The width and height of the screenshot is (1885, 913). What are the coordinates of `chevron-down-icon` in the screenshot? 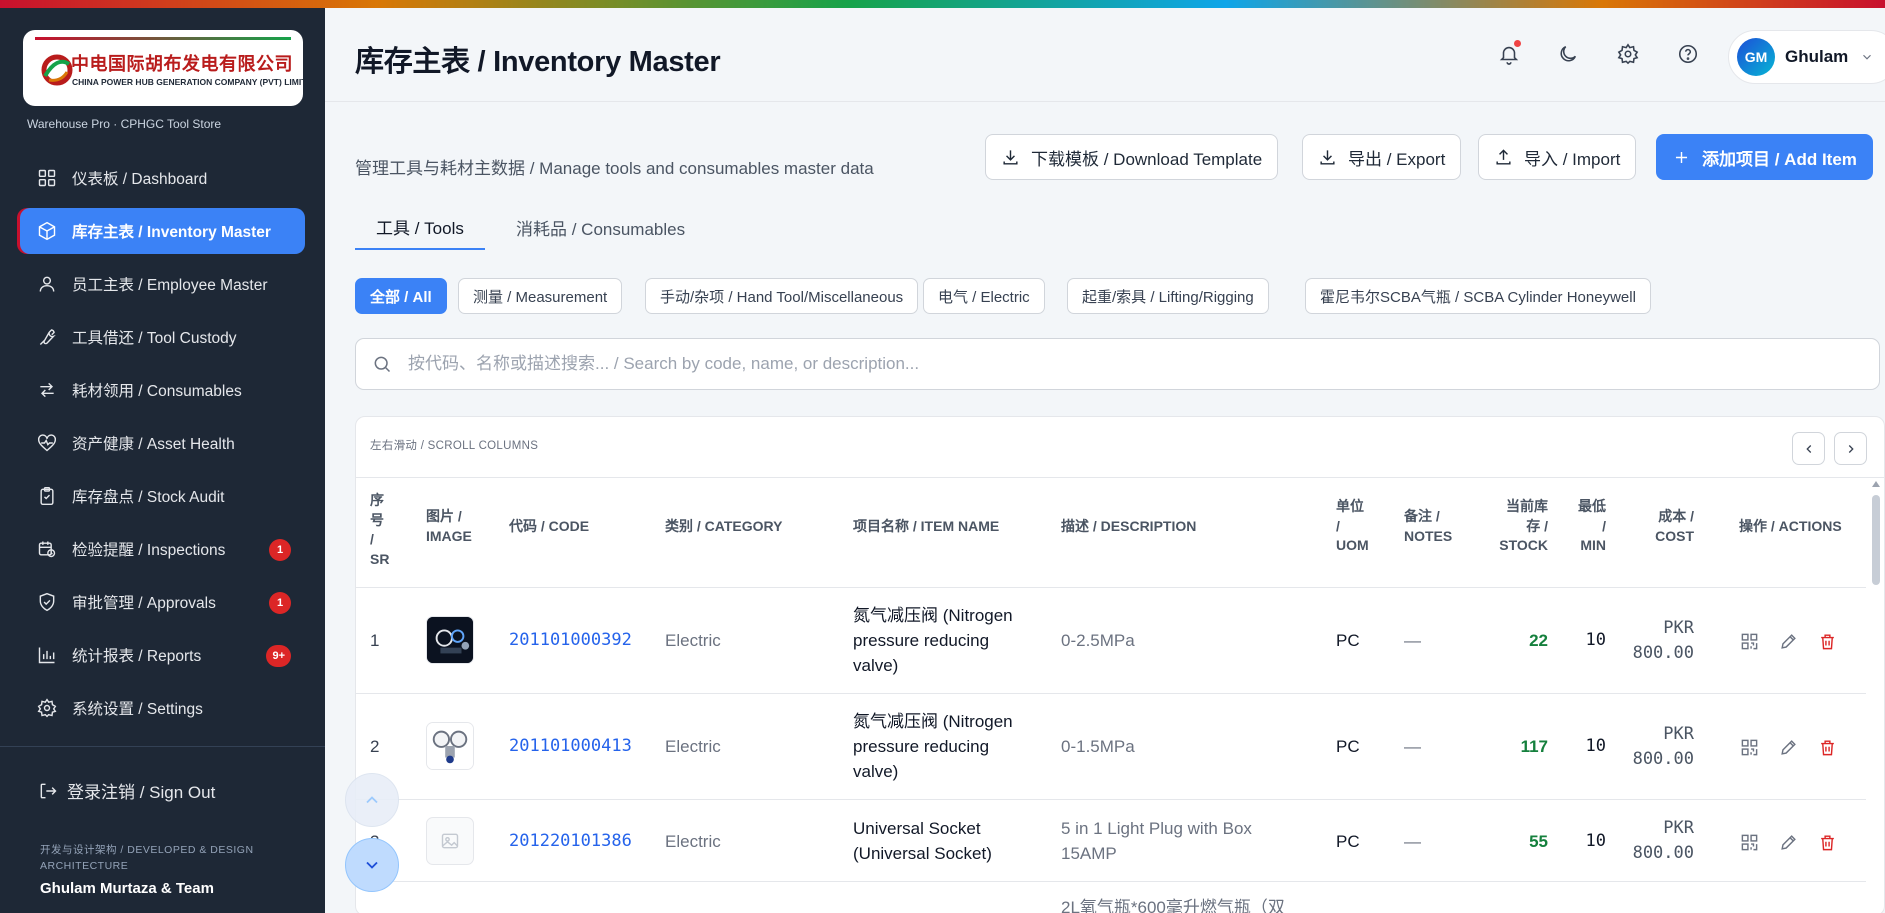 It's located at (1867, 57).